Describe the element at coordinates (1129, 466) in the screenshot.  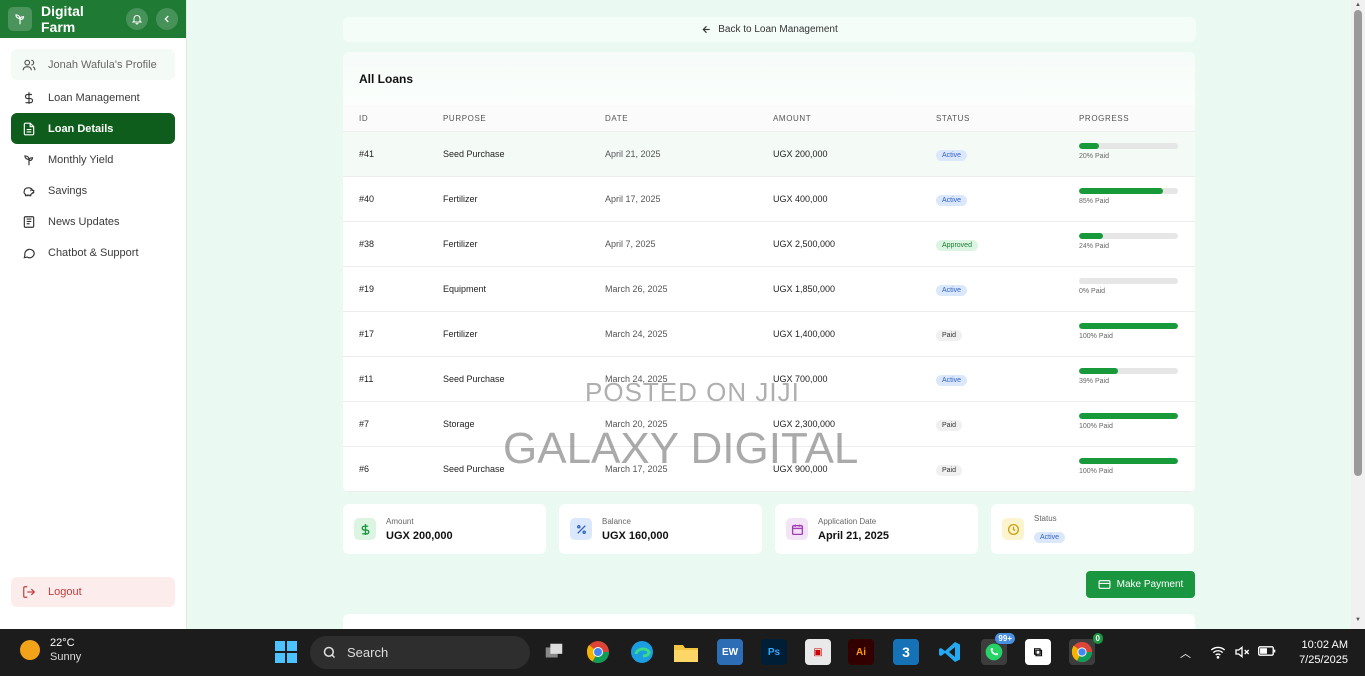
I see `progress-indicator: 100% Paid` at that location.